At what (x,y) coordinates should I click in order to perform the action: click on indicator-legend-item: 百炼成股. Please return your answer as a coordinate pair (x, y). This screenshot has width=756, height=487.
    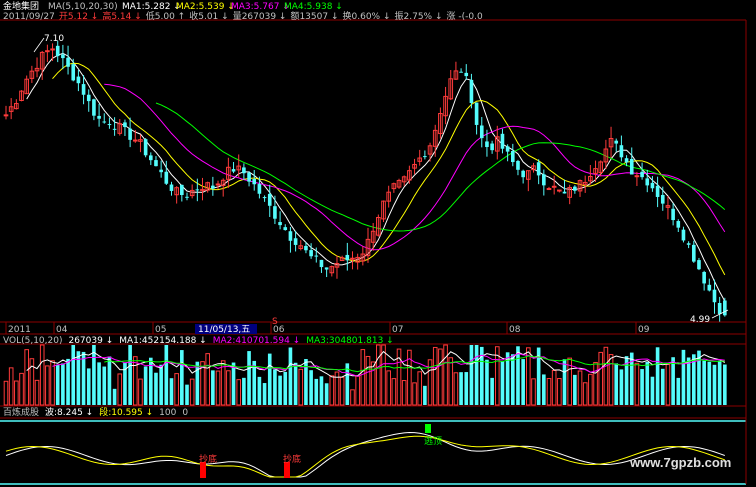
    Looking at the image, I should click on (21, 412).